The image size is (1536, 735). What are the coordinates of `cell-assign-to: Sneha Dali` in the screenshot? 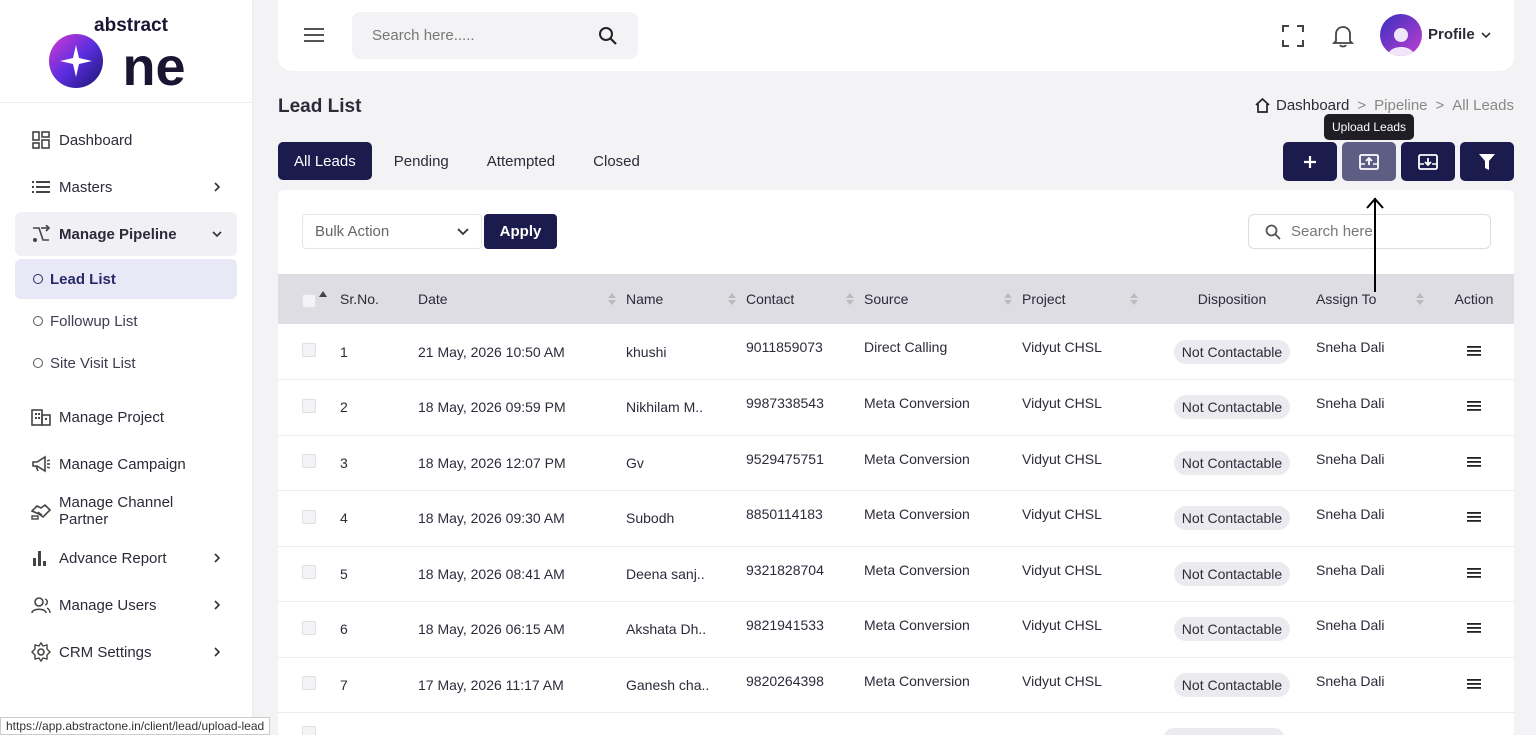 It's located at (1350, 403).